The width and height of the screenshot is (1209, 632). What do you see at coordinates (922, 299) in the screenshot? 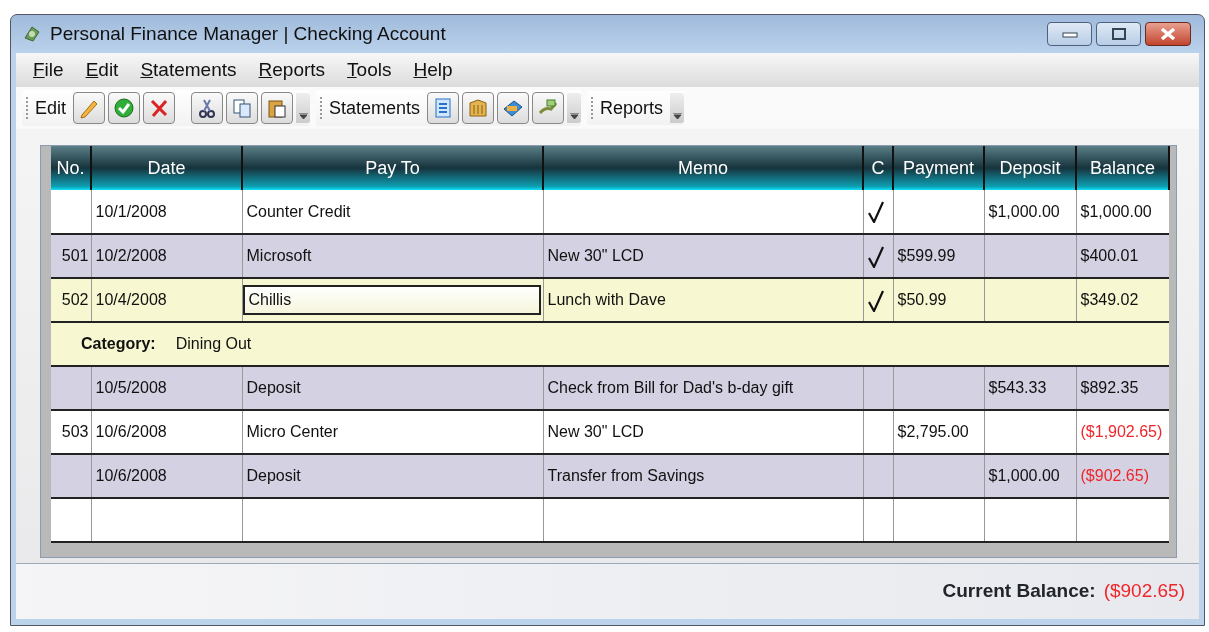
I see `table-cell: $50.99` at bounding box center [922, 299].